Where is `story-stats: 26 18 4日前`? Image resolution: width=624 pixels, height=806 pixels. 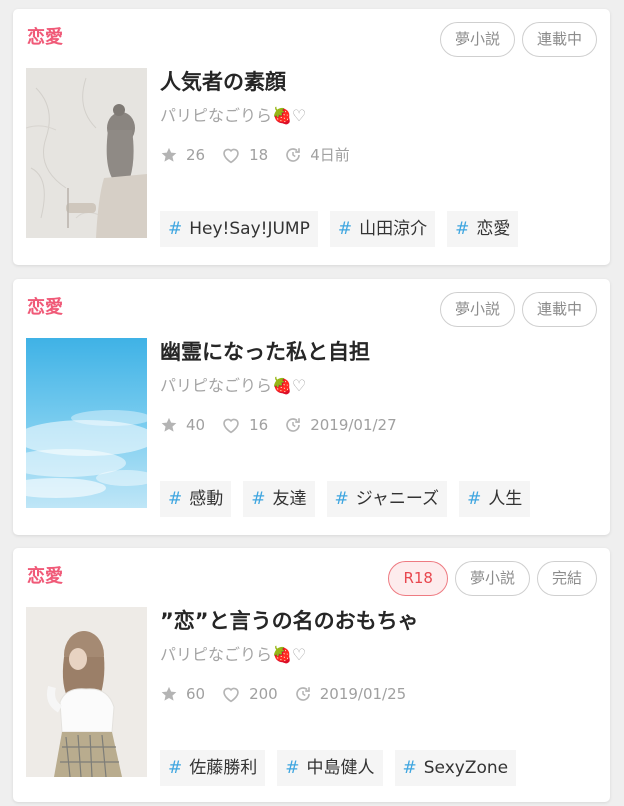 story-stats: 26 18 4日前 is located at coordinates (263, 155).